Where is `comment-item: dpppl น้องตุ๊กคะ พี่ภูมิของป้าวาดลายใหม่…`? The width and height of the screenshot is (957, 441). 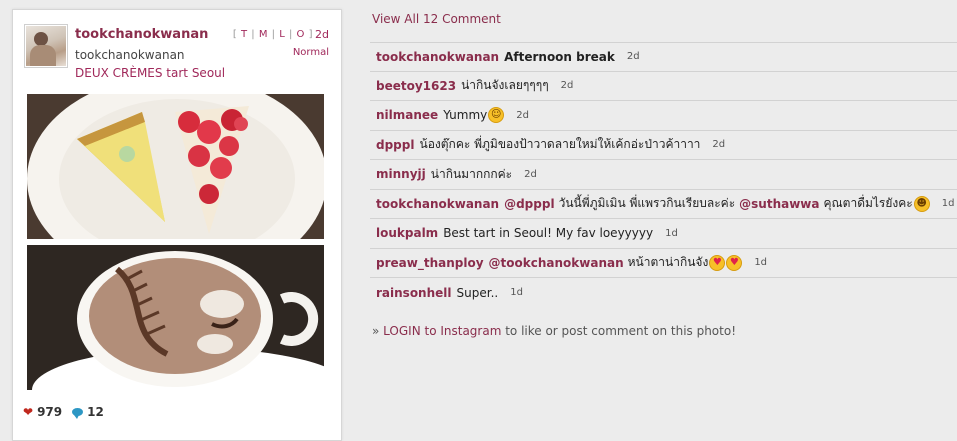 comment-item: dpppl น้องตุ๊กคะ พี่ภูมิของป้าวาดลายใหม่… is located at coordinates (663, 145).